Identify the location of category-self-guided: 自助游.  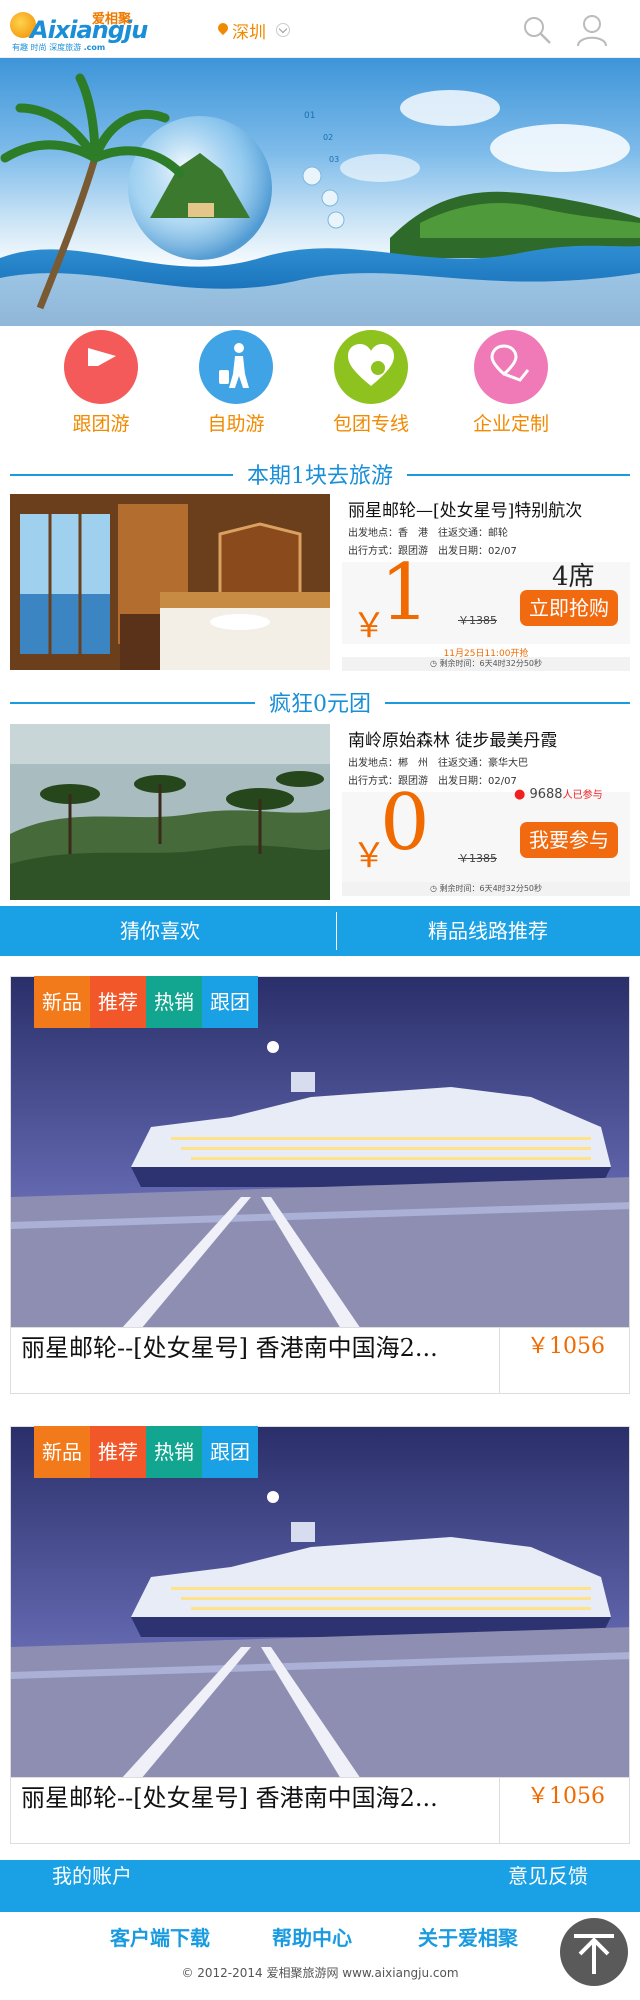
(236, 387).